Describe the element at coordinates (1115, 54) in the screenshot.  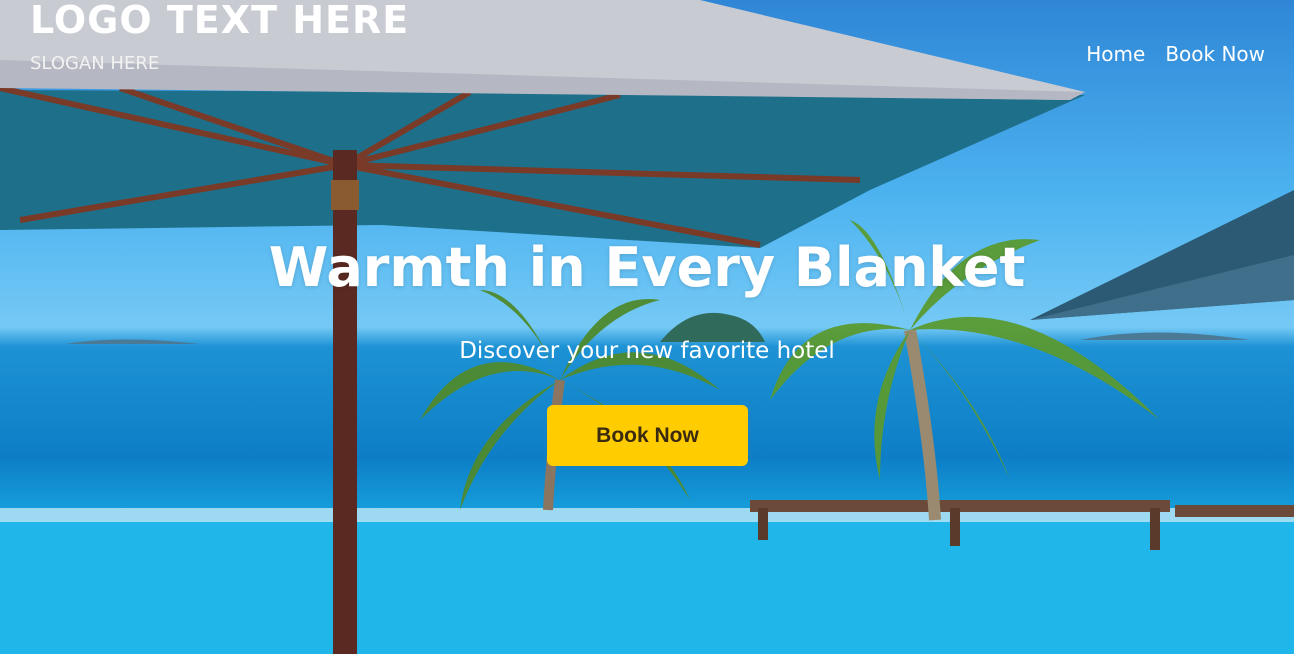
I see `nav-home-link: Home` at that location.